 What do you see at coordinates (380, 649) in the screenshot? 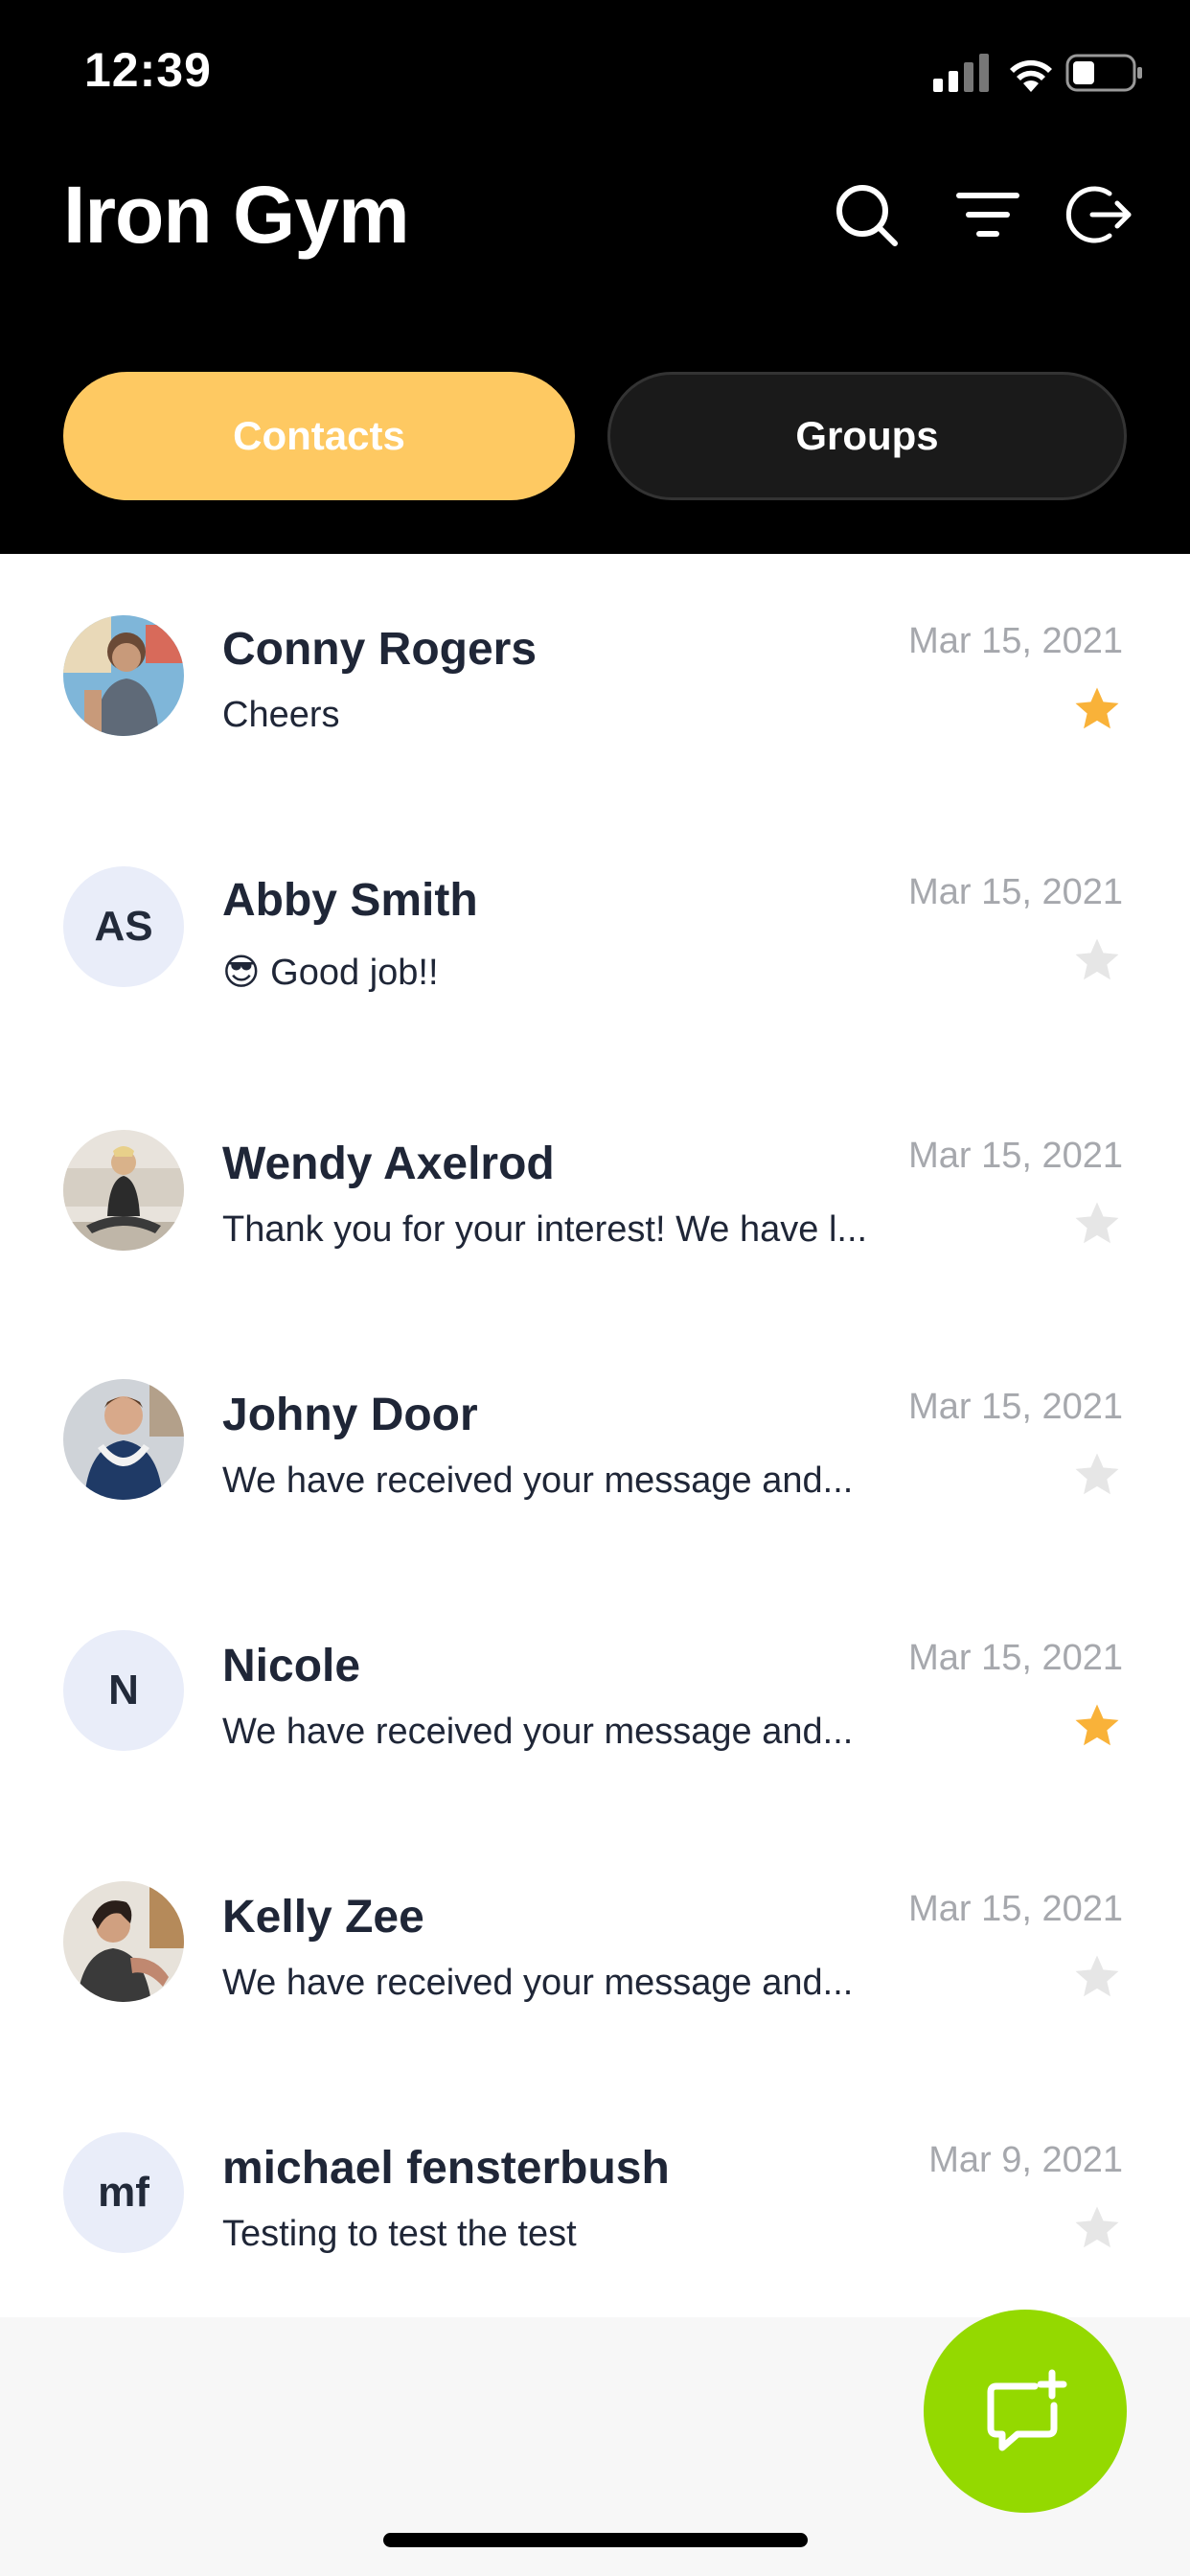
I see `contact-name: Conny Rogers` at bounding box center [380, 649].